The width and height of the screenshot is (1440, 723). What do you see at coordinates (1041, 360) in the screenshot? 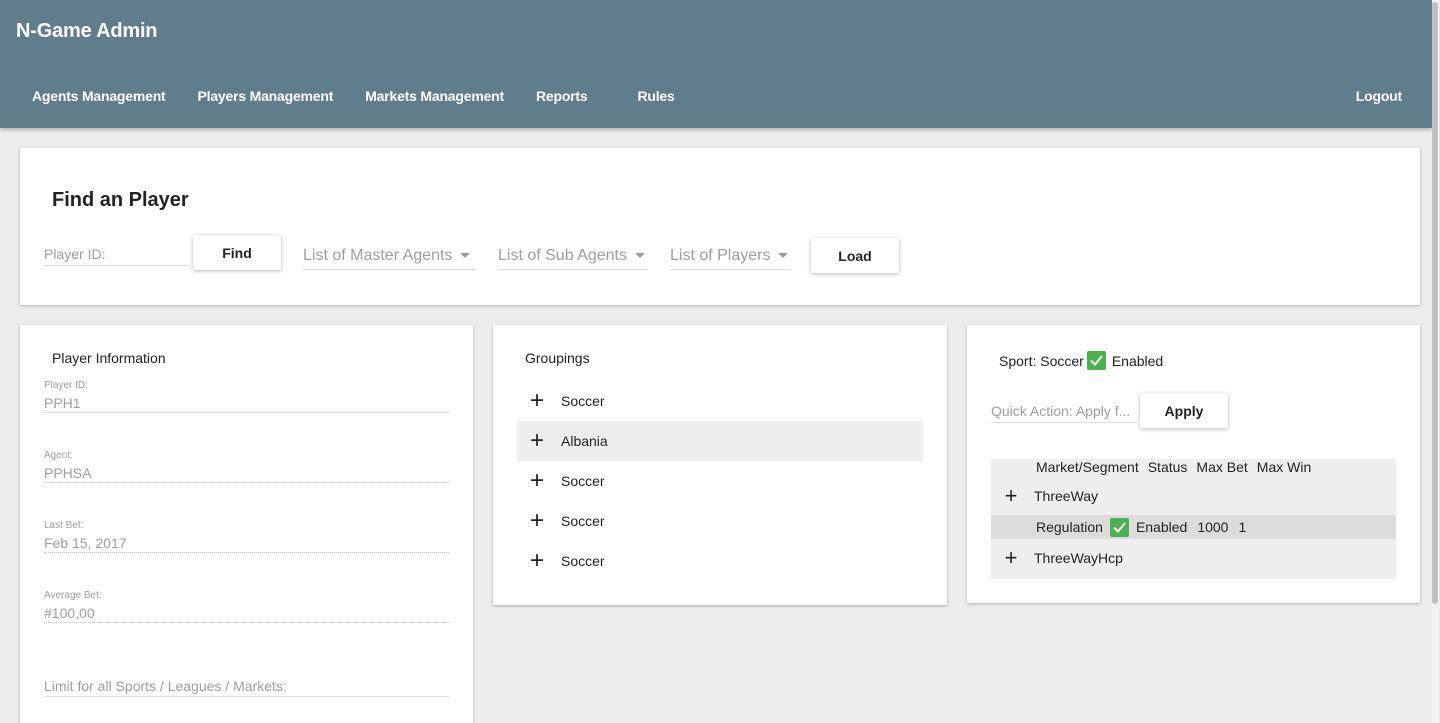
I see `sport-label: Sport: Soccer` at bounding box center [1041, 360].